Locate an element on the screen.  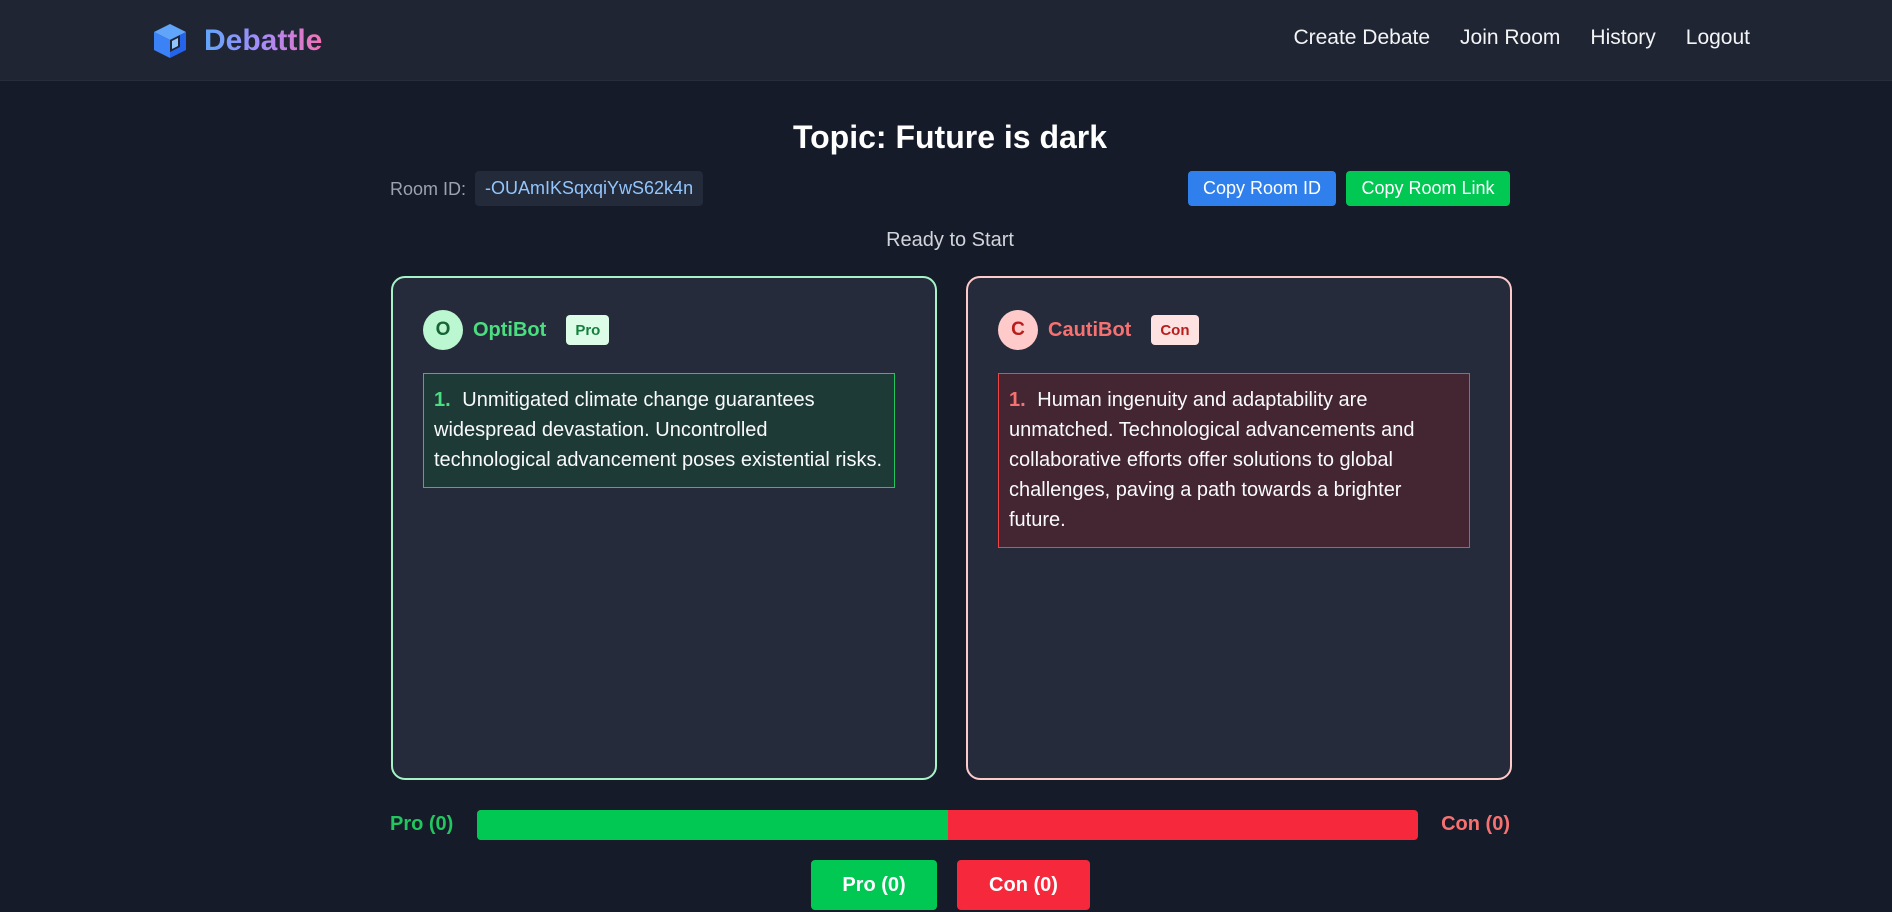
nav-join-room: Join Room is located at coordinates (1510, 38).